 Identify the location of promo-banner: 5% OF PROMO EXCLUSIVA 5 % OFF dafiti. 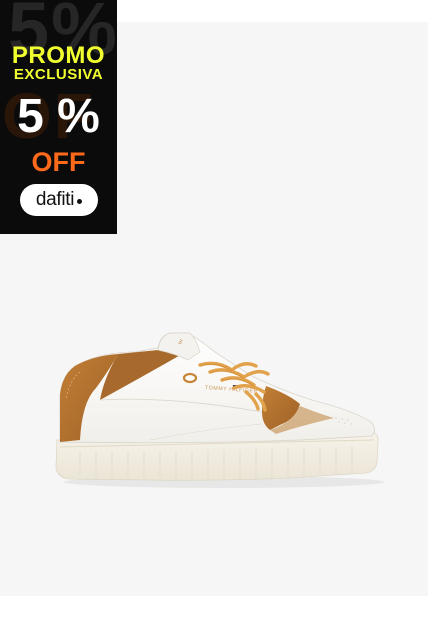
(58, 117).